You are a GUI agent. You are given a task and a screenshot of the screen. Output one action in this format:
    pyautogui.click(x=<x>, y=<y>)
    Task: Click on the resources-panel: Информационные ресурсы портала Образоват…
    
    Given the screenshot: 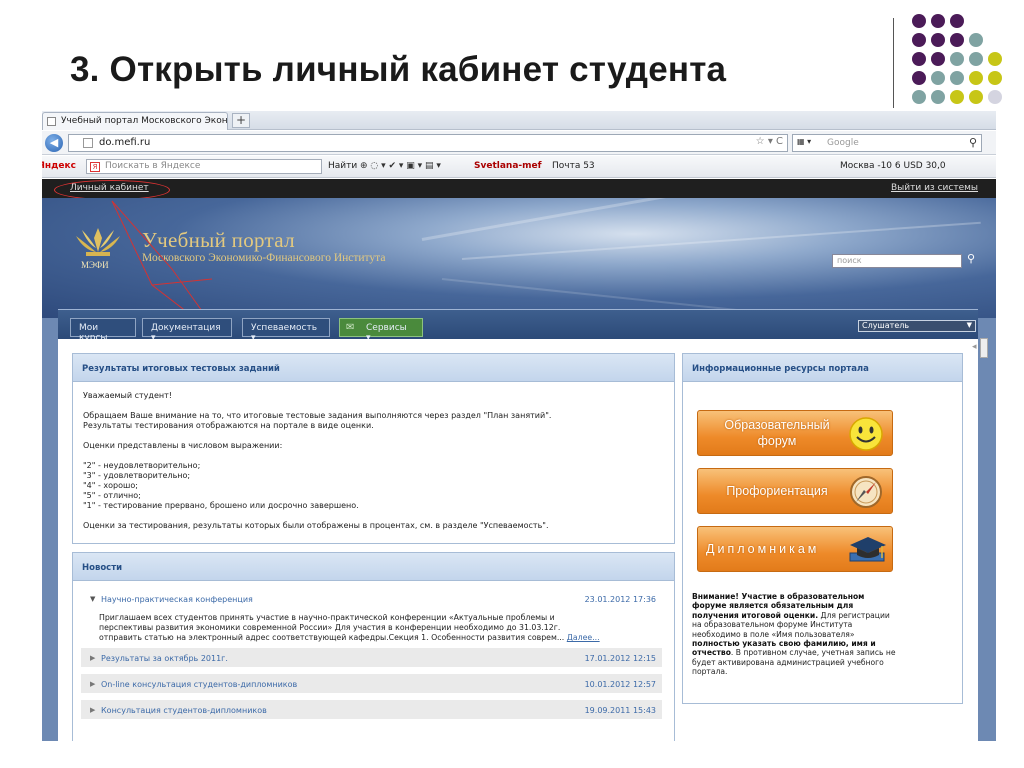 What is the action you would take?
    pyautogui.click(x=822, y=528)
    